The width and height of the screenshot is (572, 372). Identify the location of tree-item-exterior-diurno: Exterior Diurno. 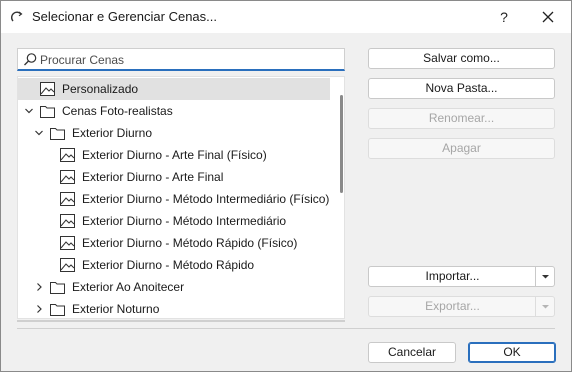
(174, 133).